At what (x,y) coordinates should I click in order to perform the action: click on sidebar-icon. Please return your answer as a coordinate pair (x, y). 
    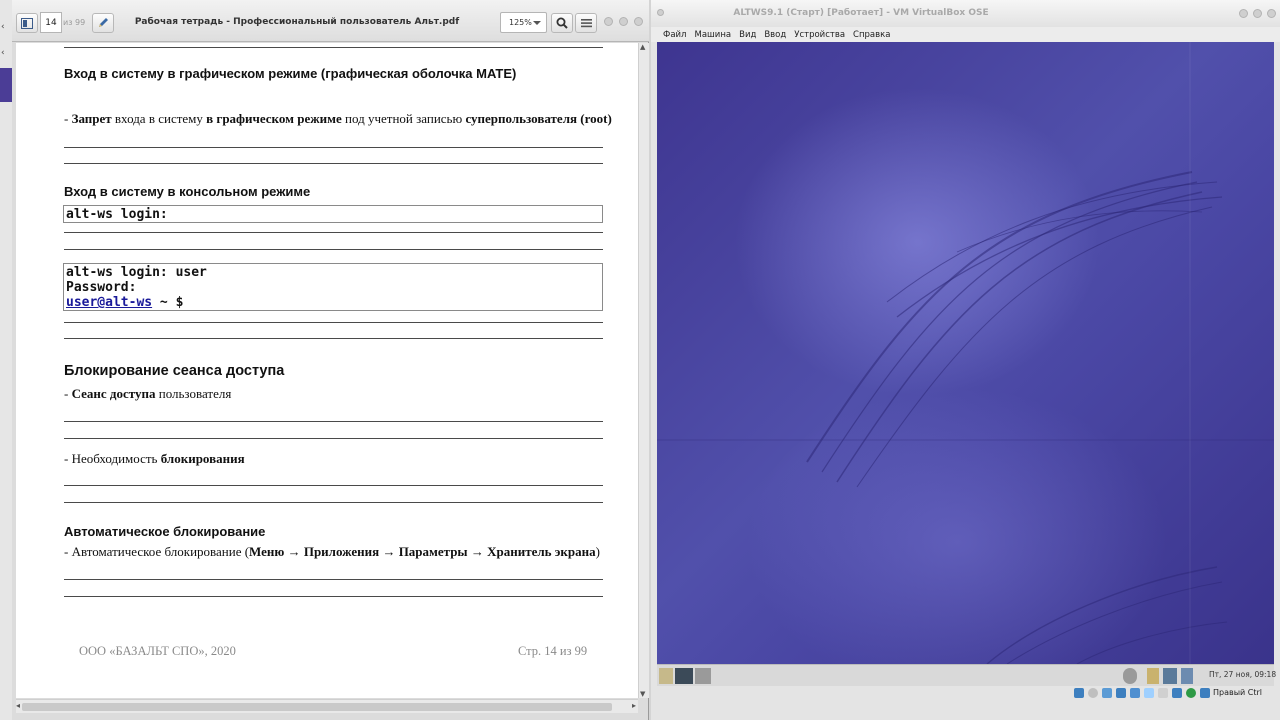
    Looking at the image, I should click on (27, 23).